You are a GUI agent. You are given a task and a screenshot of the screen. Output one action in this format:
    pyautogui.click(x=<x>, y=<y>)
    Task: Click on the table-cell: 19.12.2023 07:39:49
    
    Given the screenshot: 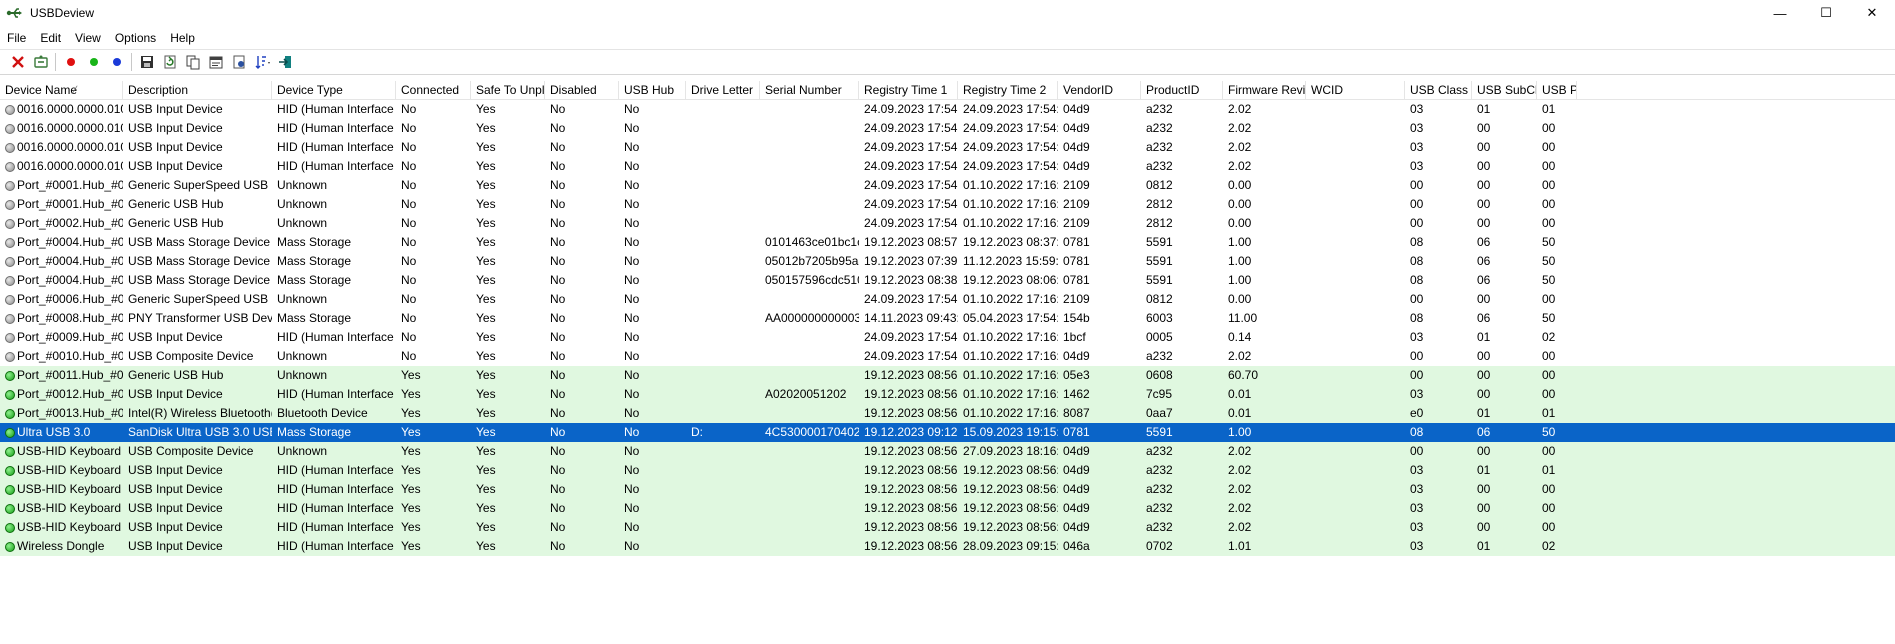 What is the action you would take?
    pyautogui.click(x=911, y=261)
    